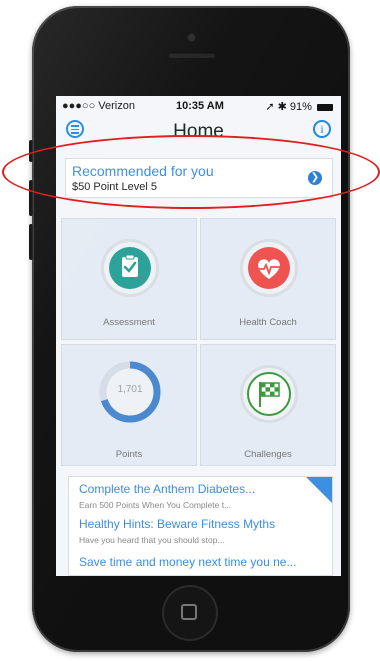 The image size is (380, 661). I want to click on volume-down-button, so click(31, 242).